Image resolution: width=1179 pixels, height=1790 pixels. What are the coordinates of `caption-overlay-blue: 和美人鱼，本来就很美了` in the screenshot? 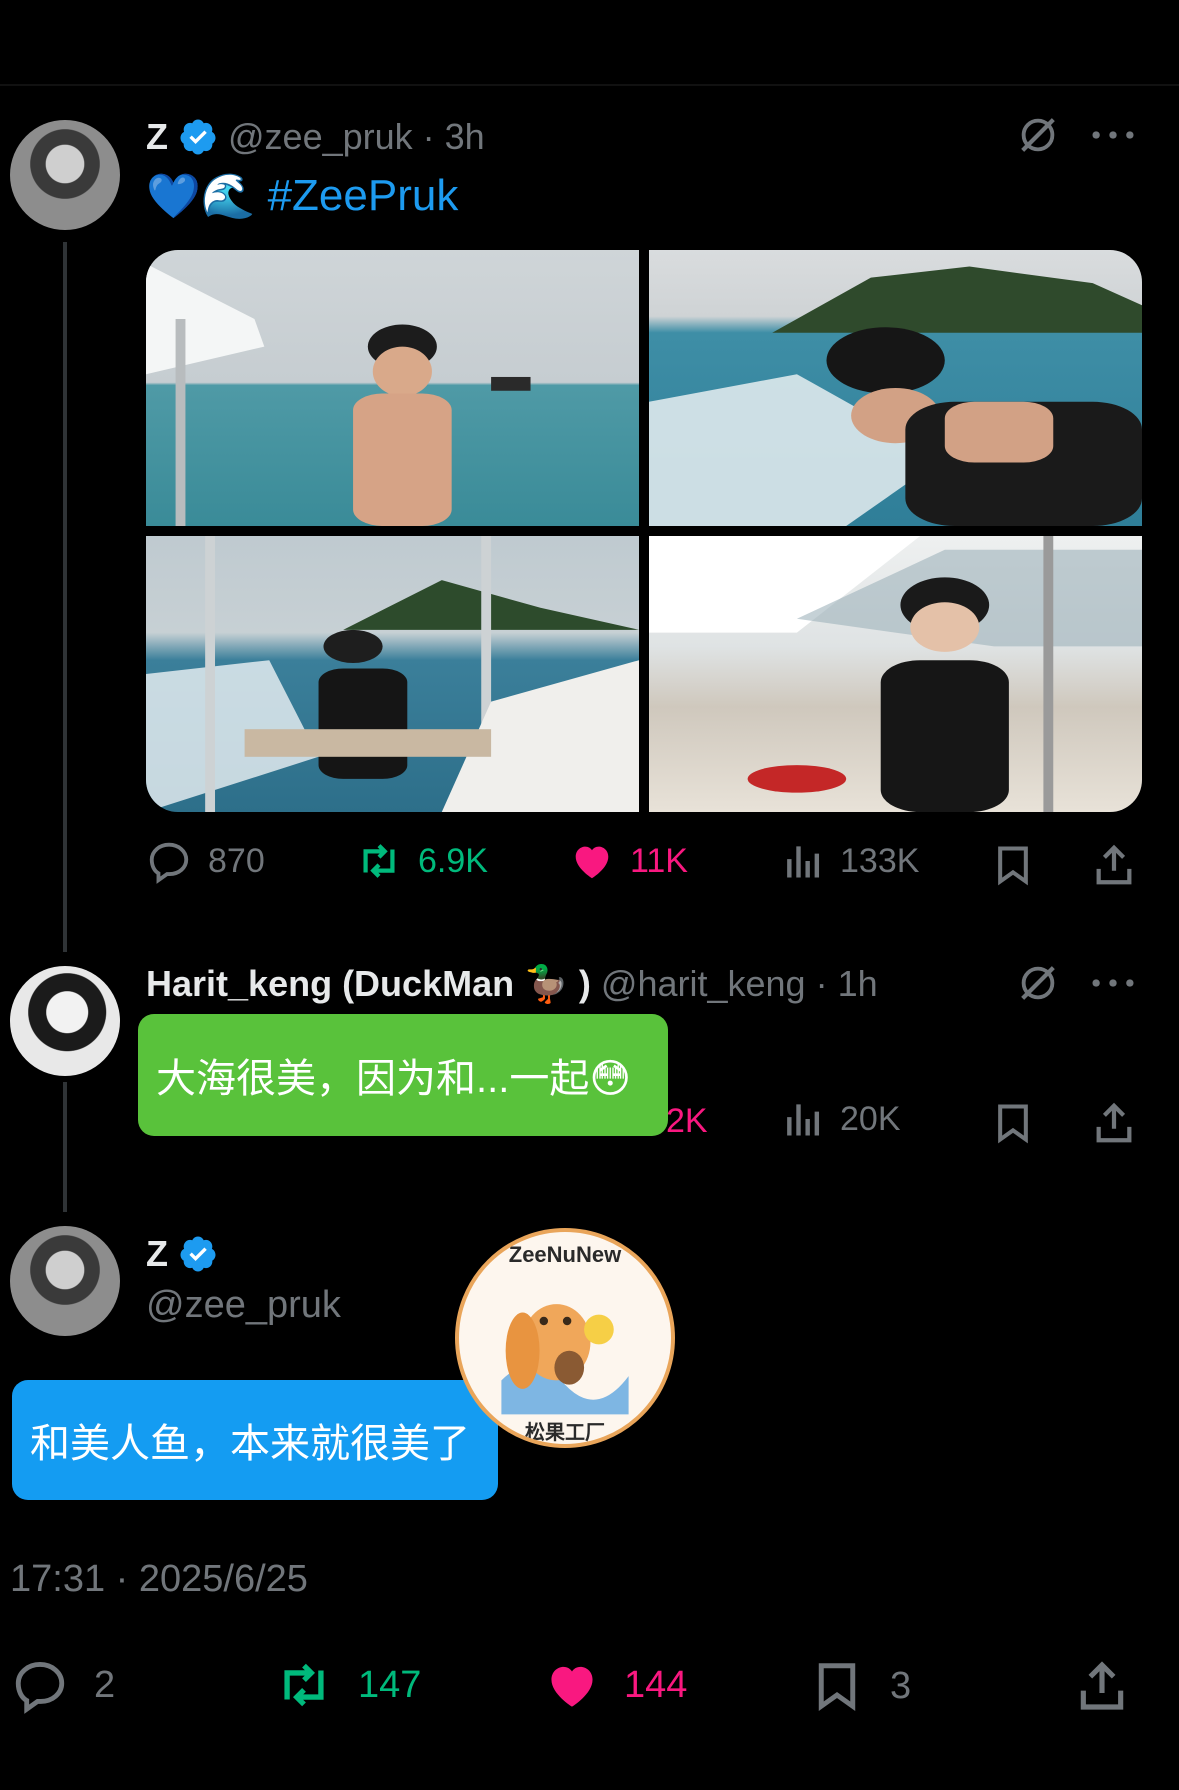 It's located at (255, 1440).